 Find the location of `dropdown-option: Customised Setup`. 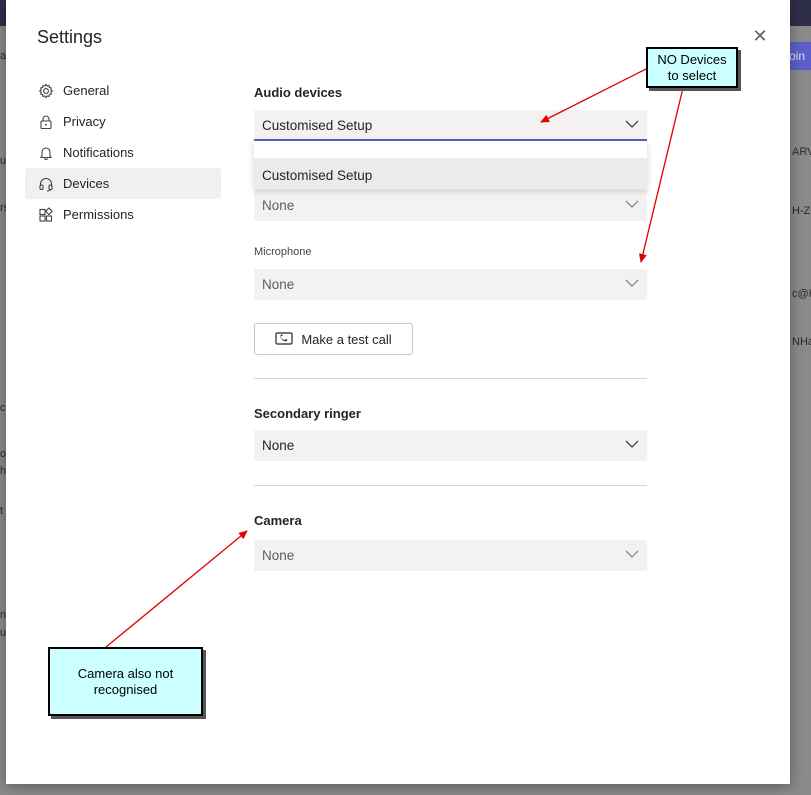

dropdown-option: Customised Setup is located at coordinates (450, 173).